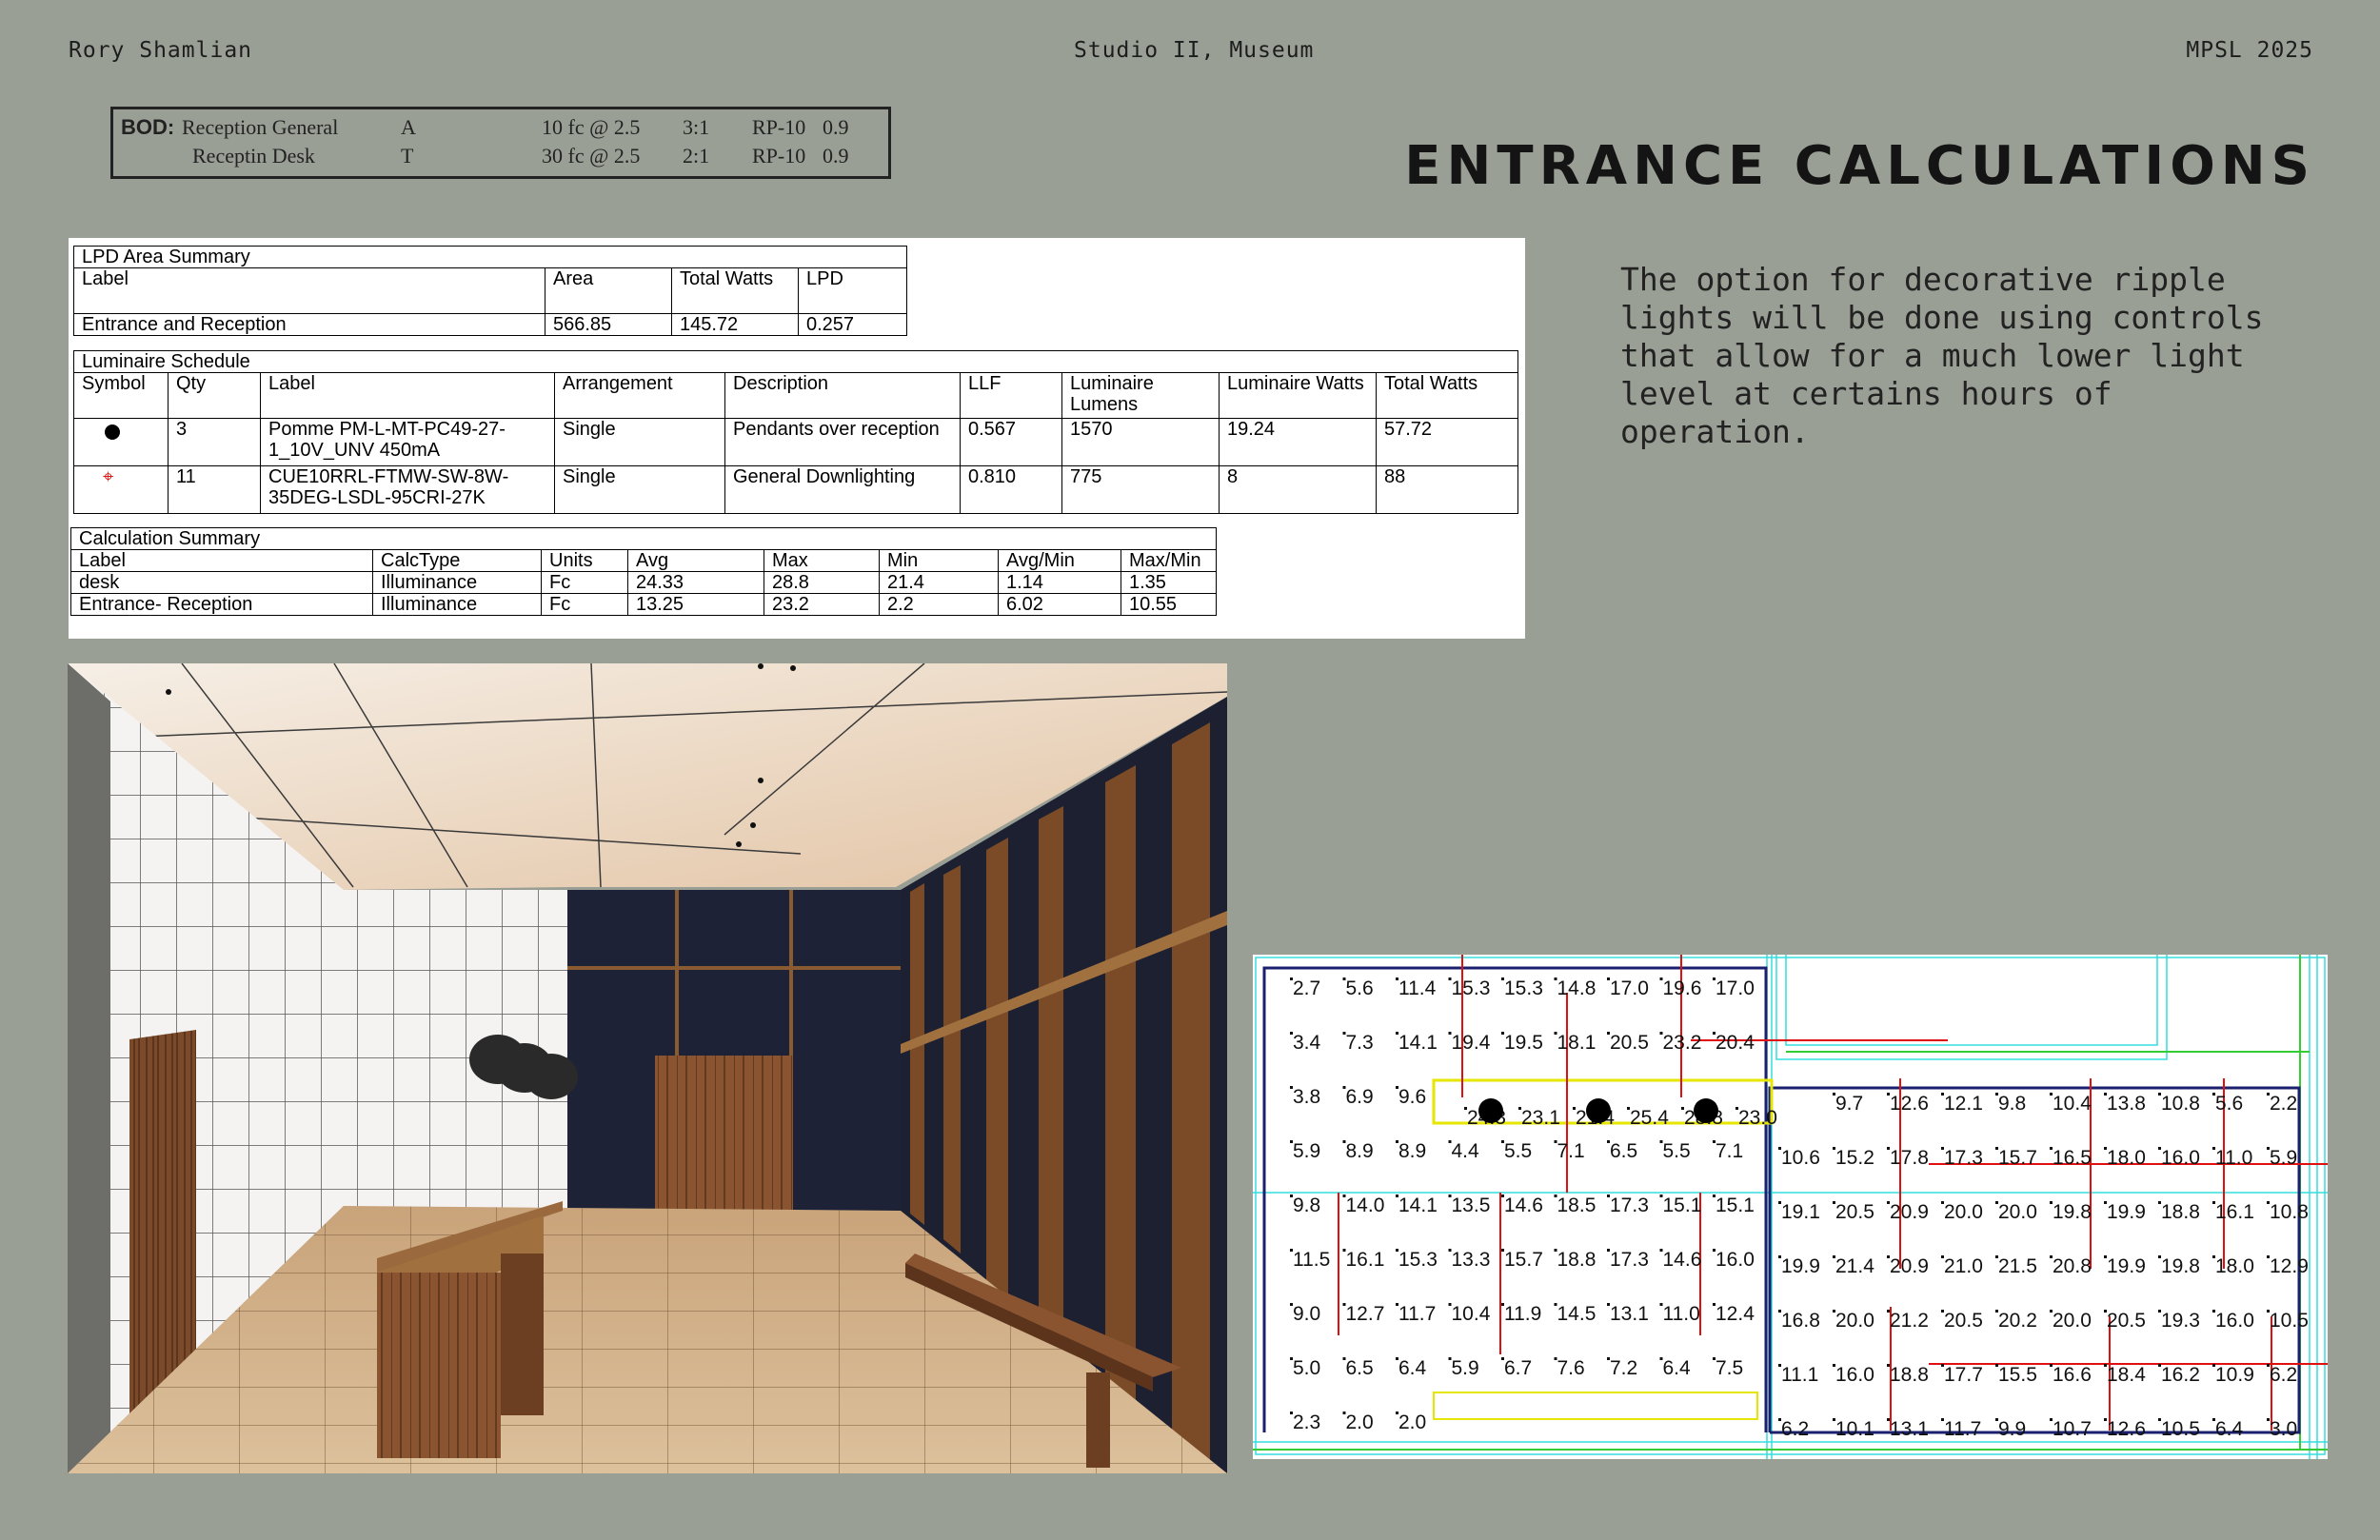  Describe the element at coordinates (1298, 442) in the screenshot. I see `schedule-cell: 19.24` at that location.